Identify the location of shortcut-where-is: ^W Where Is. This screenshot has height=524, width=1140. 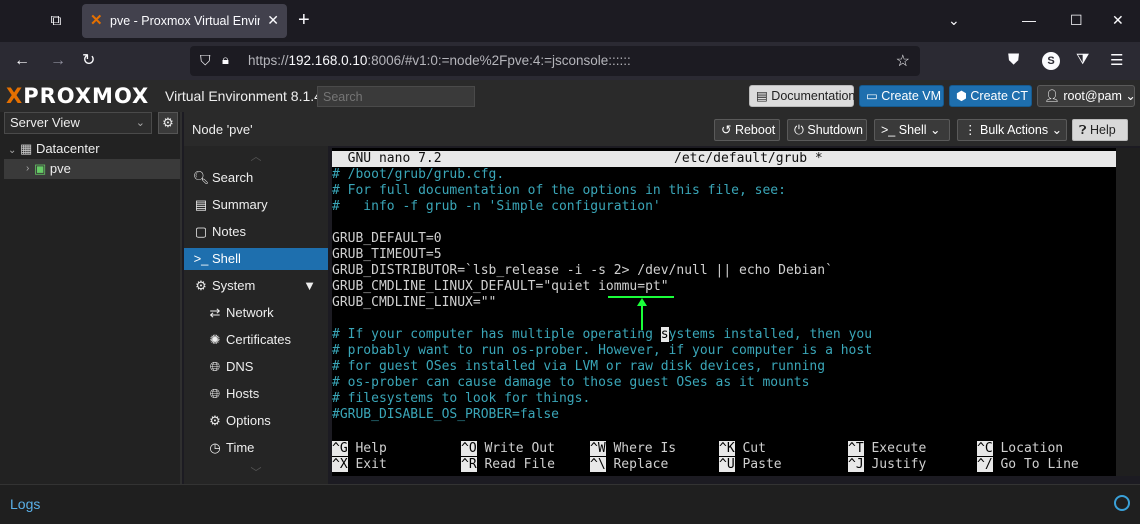
(633, 448).